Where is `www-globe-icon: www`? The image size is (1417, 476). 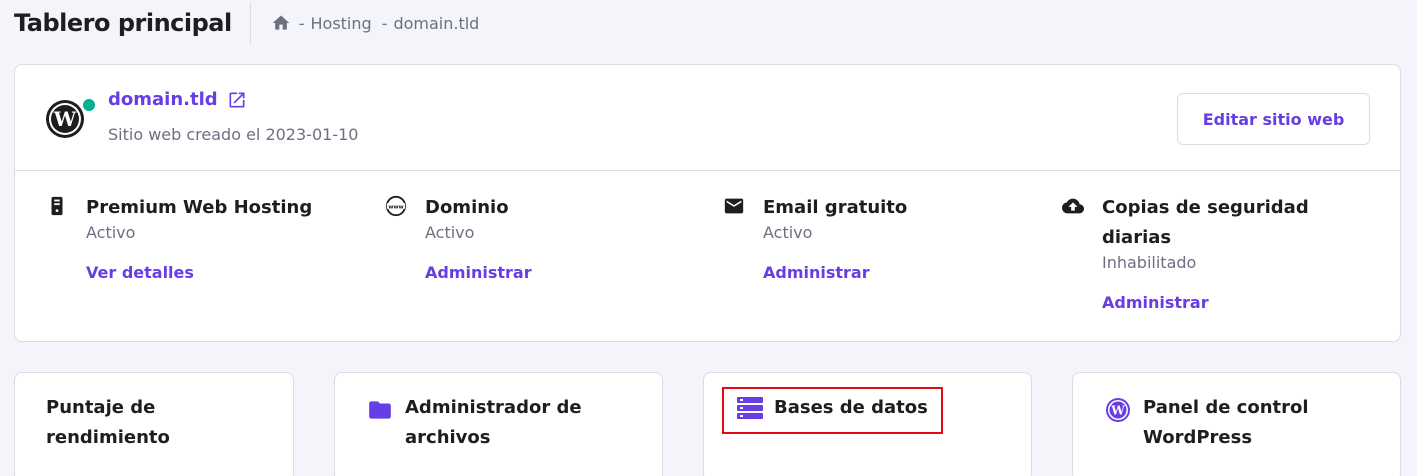
www-globe-icon: www is located at coordinates (396, 206).